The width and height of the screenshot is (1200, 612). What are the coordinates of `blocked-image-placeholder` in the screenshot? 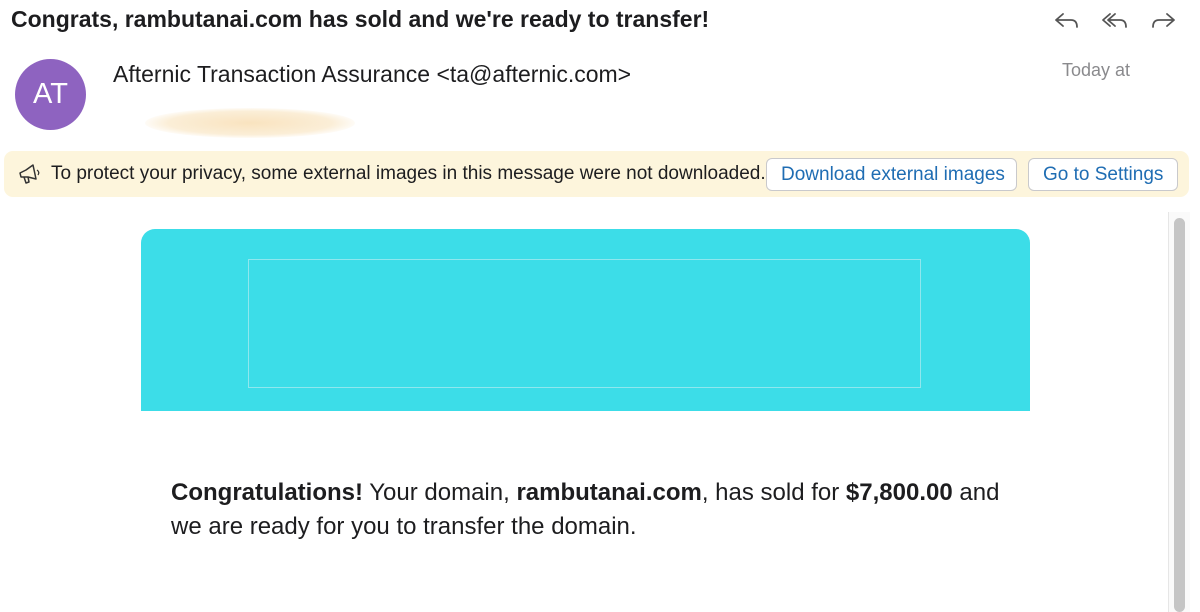 It's located at (584, 323).